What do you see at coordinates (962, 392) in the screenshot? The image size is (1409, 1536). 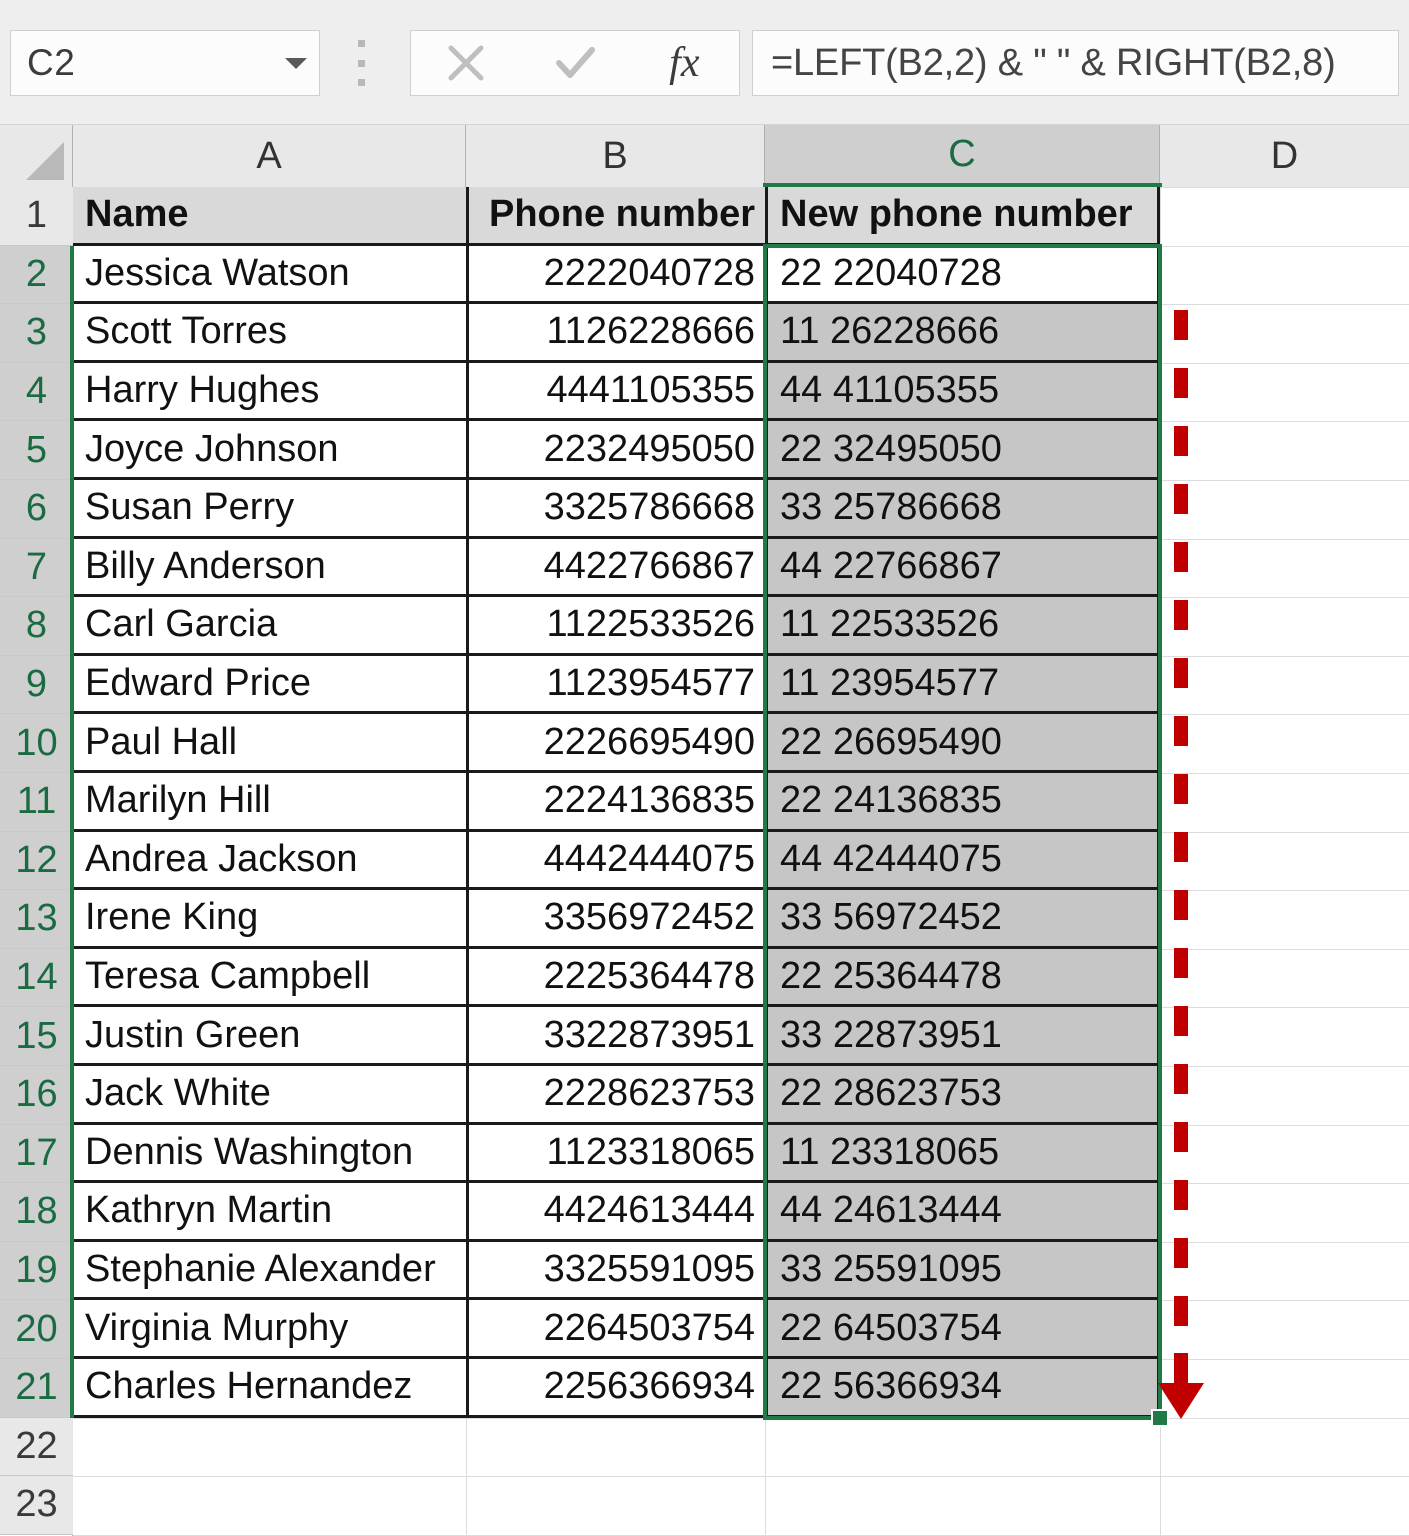 I see `cell-C4: 44 41105355` at bounding box center [962, 392].